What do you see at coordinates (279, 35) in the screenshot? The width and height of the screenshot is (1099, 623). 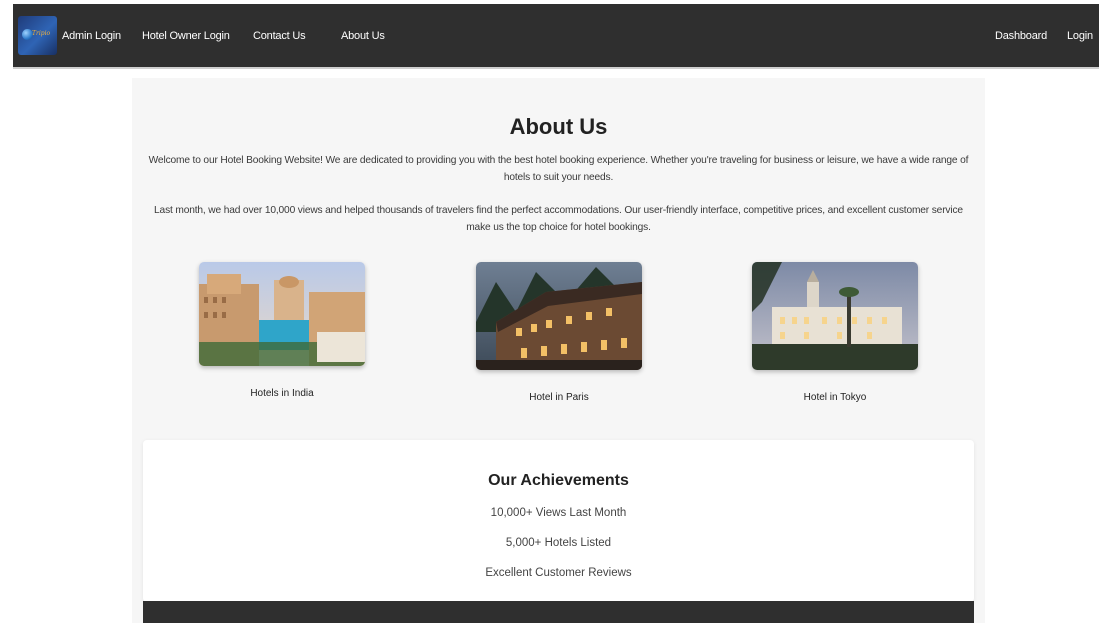 I see `nav-contact-us: Contact Us` at bounding box center [279, 35].